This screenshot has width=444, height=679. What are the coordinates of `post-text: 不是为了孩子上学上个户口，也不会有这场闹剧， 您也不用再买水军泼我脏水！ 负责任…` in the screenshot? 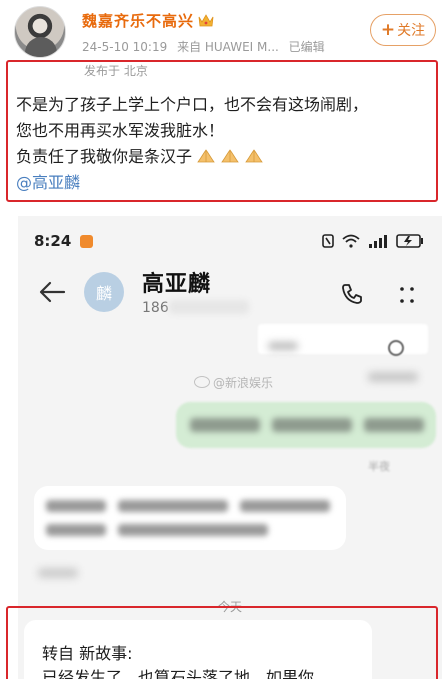 It's located at (225, 144).